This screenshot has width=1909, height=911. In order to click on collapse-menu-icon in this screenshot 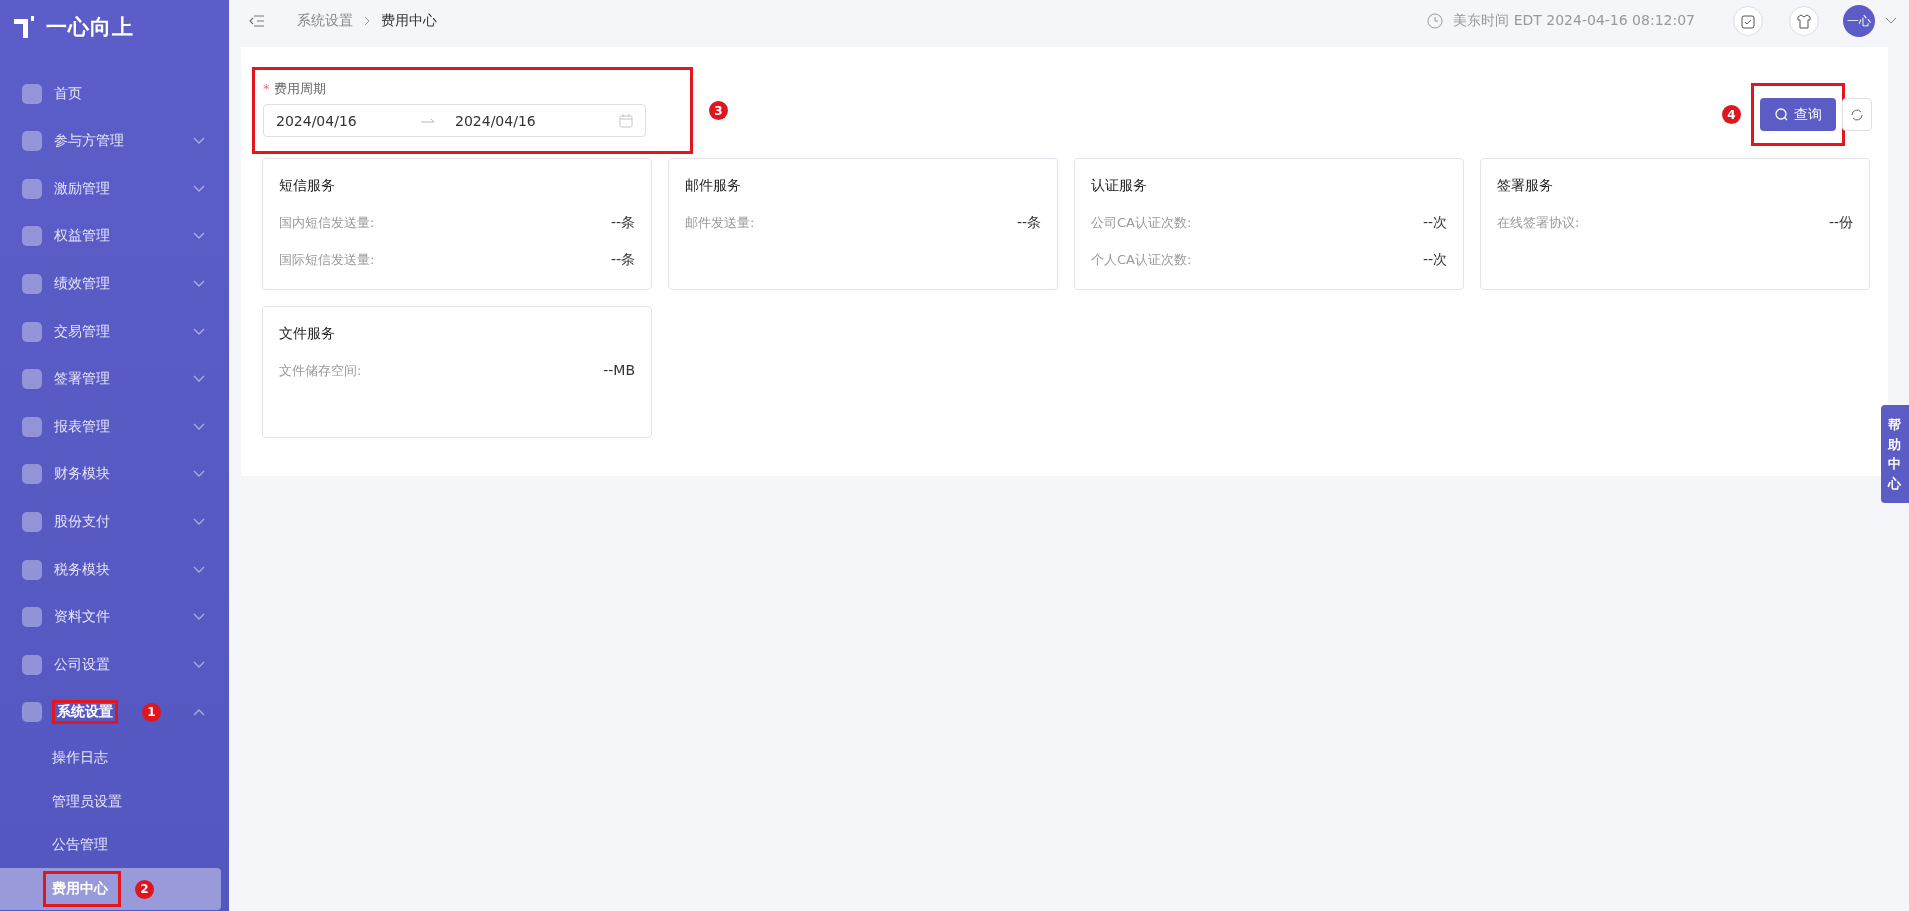, I will do `click(257, 21)`.